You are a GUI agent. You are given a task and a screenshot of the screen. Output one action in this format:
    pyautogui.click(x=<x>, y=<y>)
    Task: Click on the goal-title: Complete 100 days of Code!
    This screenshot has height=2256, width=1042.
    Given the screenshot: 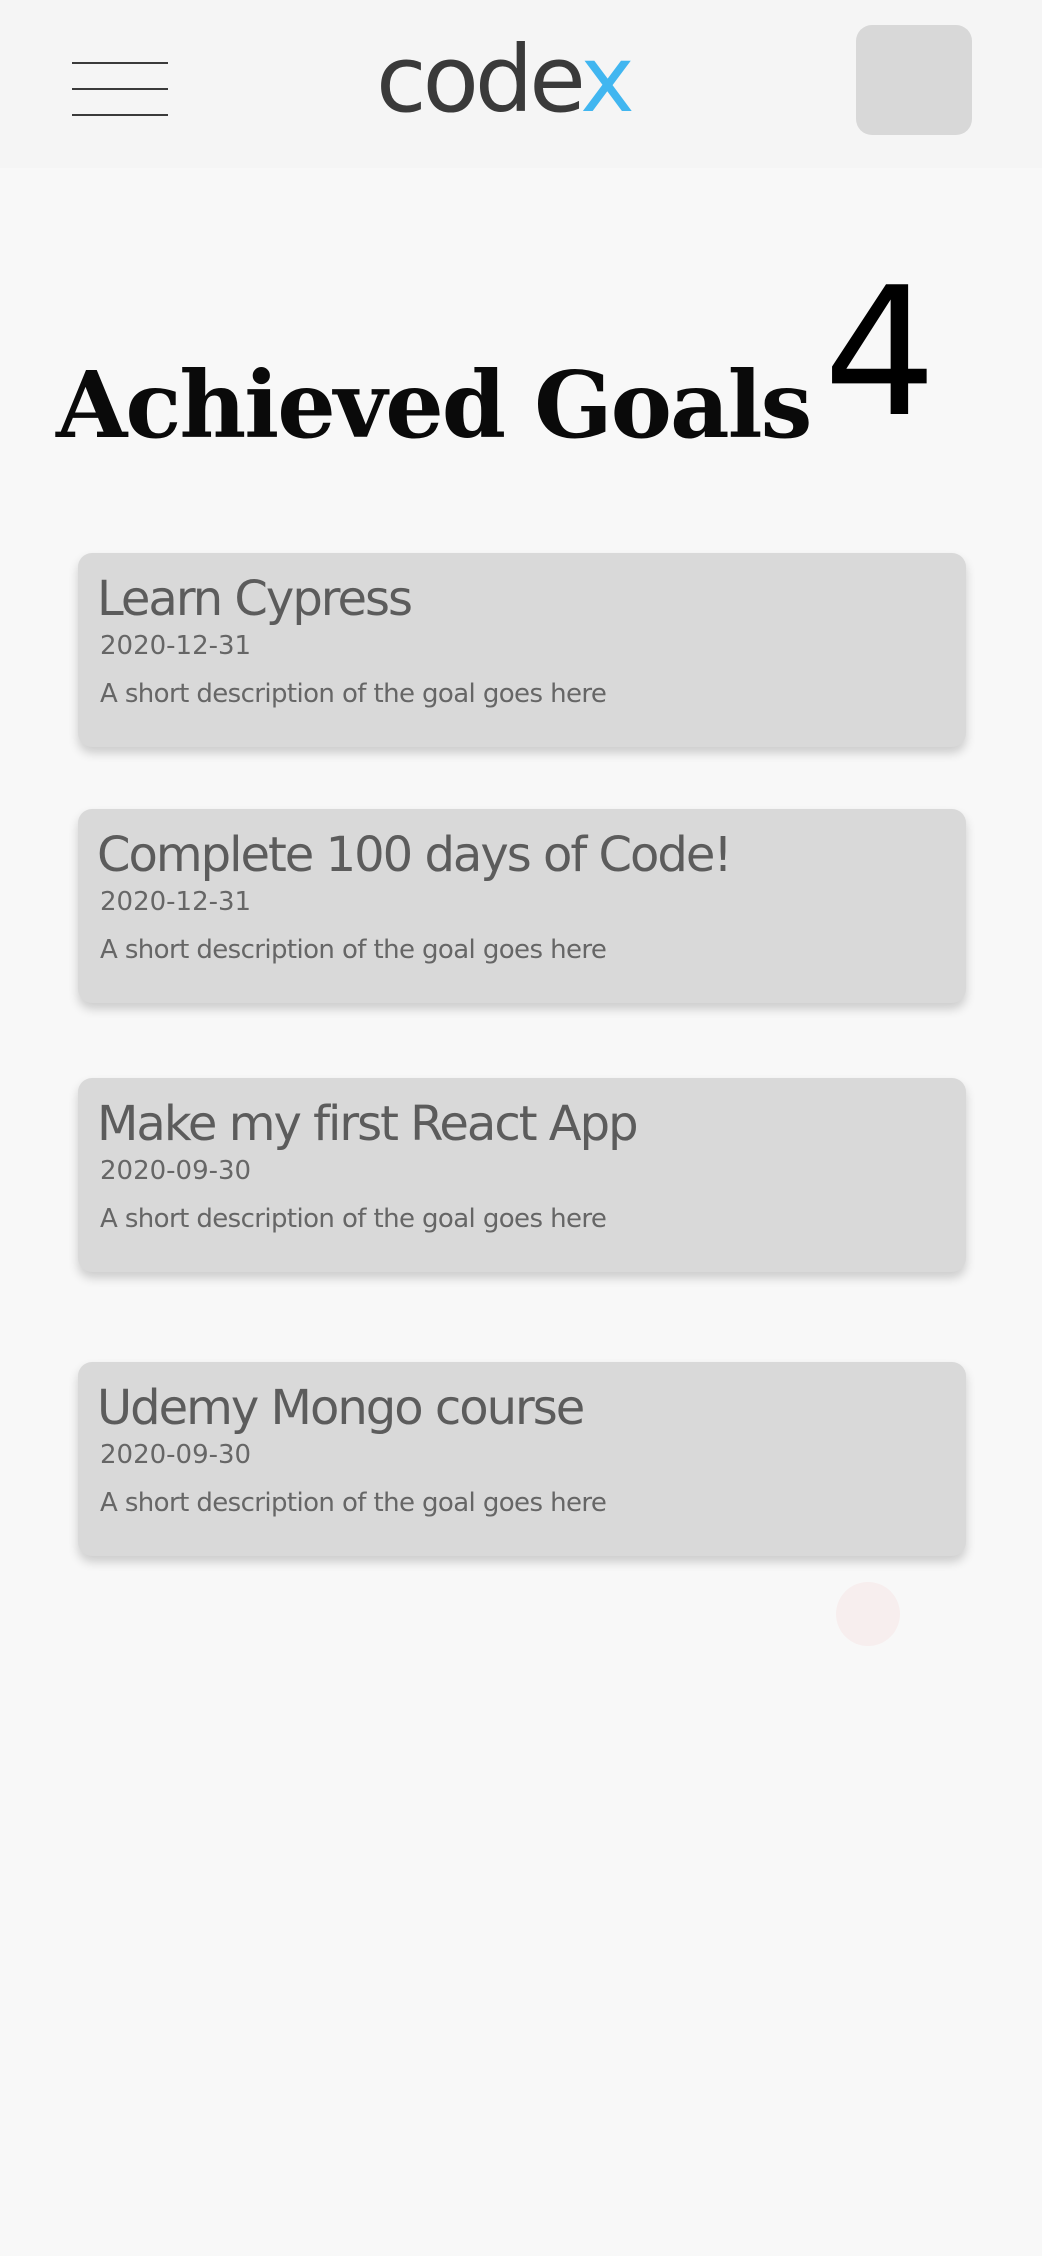 What is the action you would take?
    pyautogui.click(x=415, y=855)
    